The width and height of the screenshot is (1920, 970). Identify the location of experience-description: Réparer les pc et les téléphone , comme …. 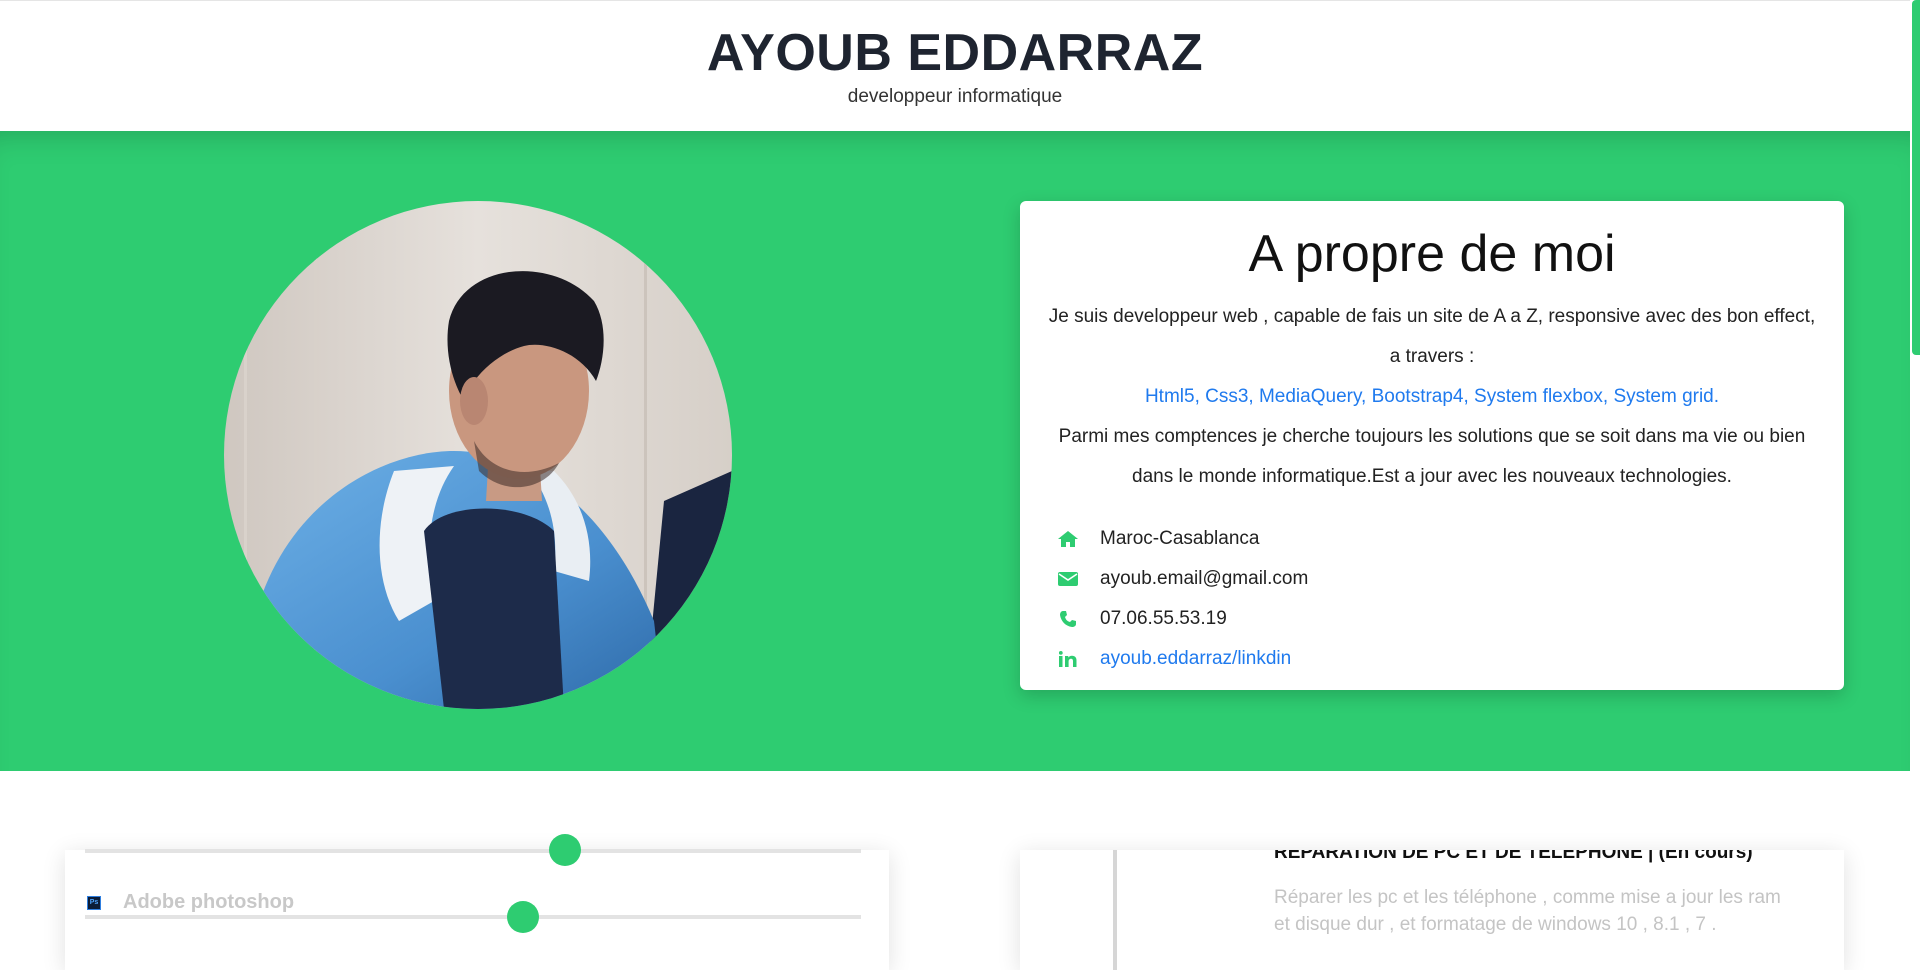
(1527, 911).